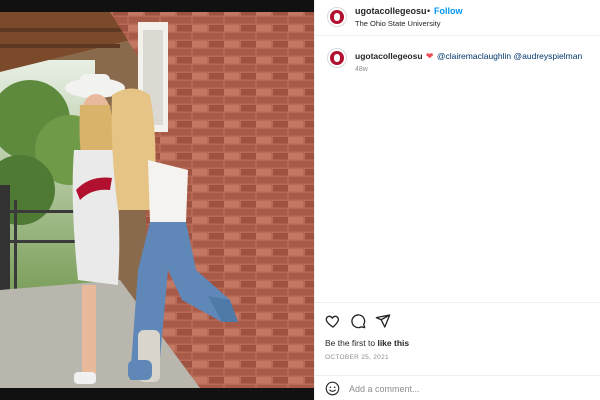 This screenshot has height=400, width=600. I want to click on like-this-link: like this, so click(393, 343).